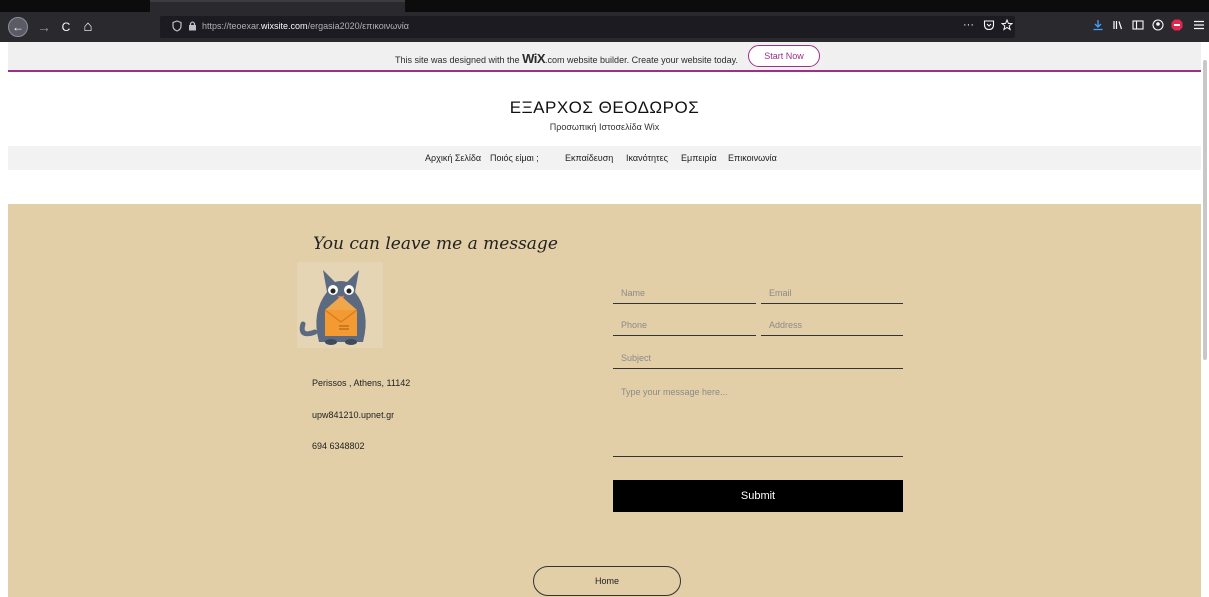  Describe the element at coordinates (1205, 210) in the screenshot. I see `scrollbar-thumb` at that location.